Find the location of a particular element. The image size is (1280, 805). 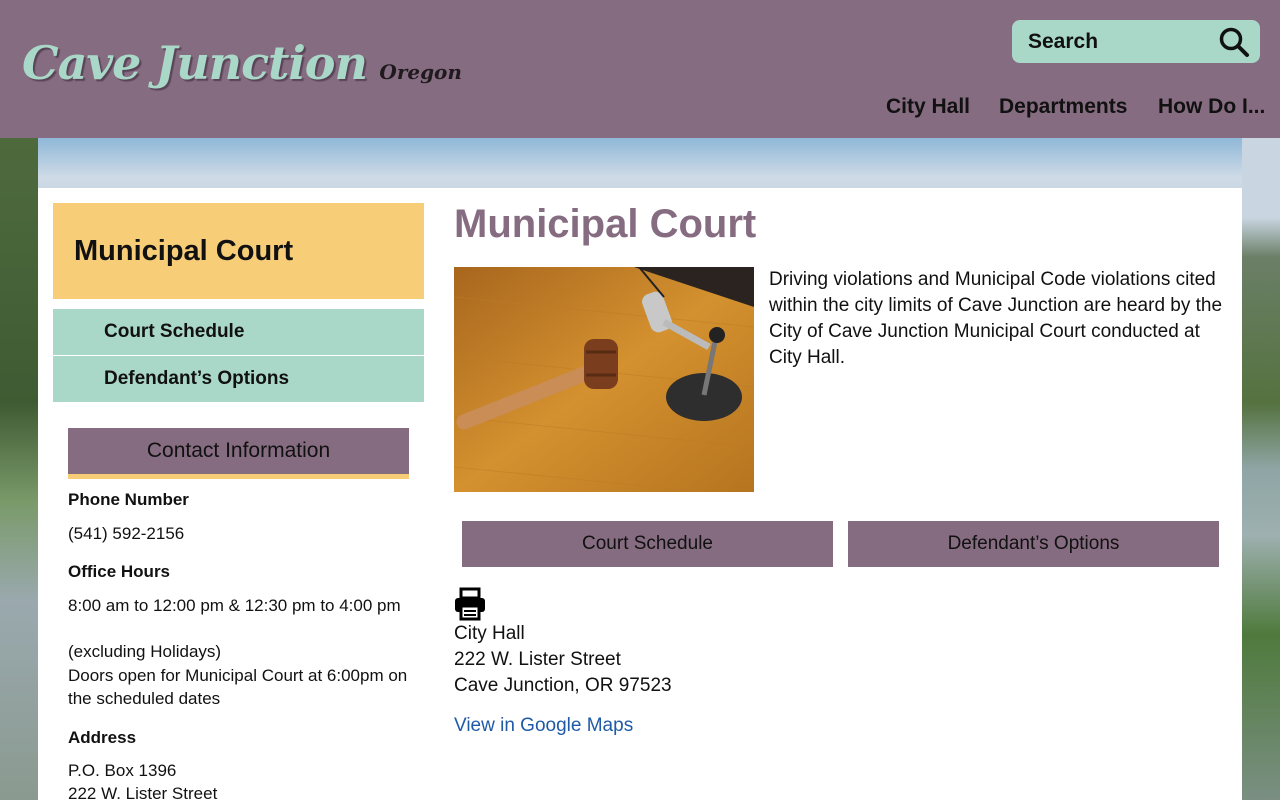

phone-label: Phone Number is located at coordinates (128, 499).